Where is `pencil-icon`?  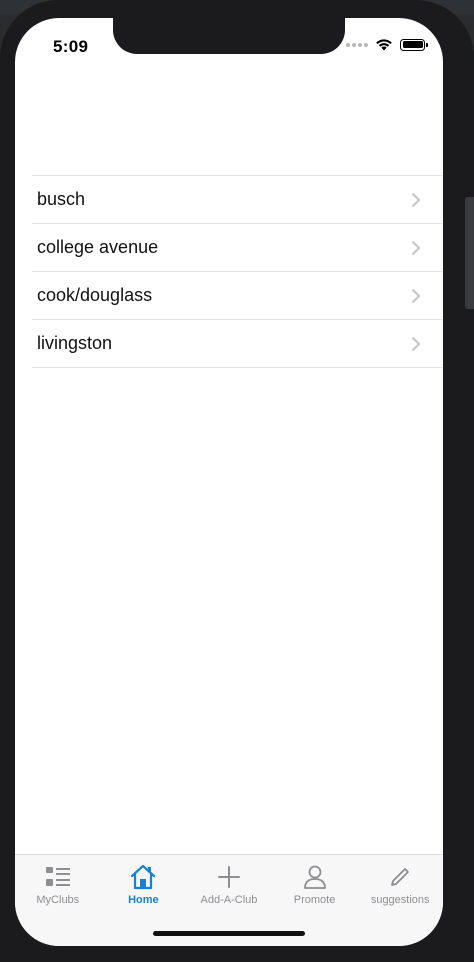
pencil-icon is located at coordinates (400, 877).